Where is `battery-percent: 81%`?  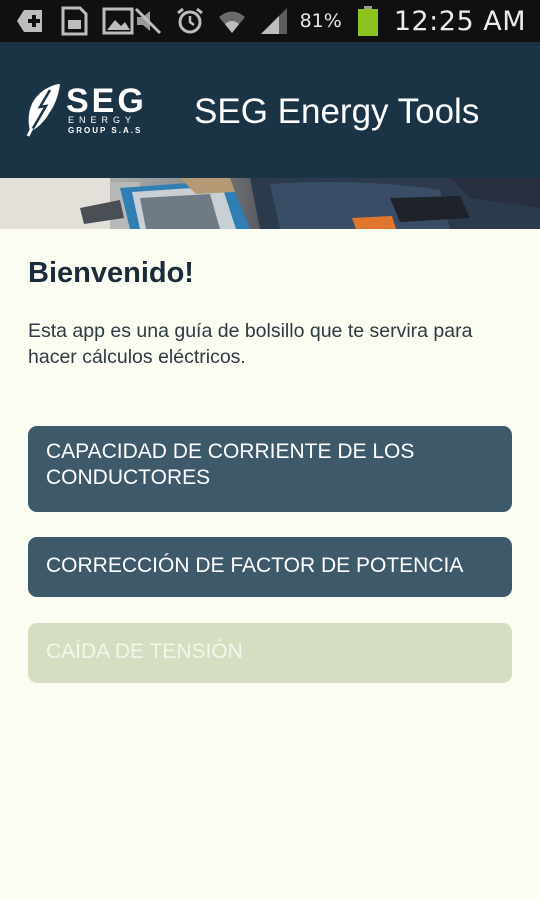
battery-percent: 81% is located at coordinates (320, 21).